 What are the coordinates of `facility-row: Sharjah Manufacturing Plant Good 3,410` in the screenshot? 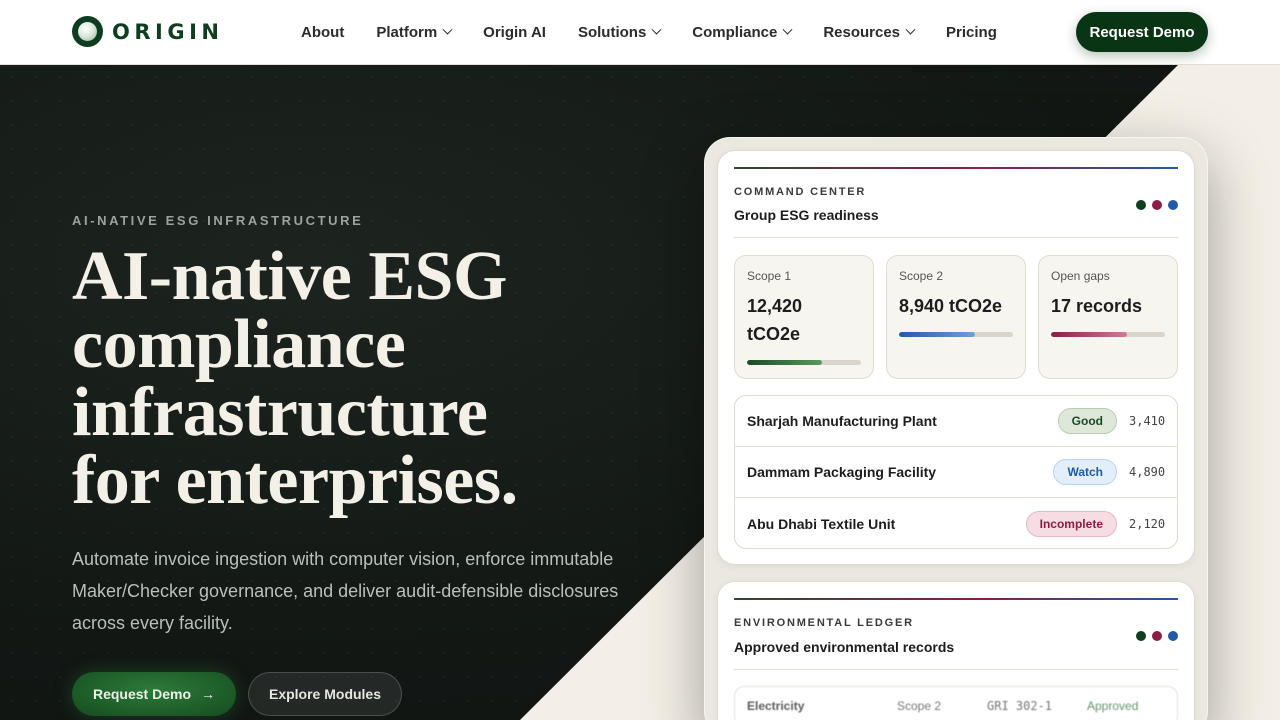 It's located at (956, 421).